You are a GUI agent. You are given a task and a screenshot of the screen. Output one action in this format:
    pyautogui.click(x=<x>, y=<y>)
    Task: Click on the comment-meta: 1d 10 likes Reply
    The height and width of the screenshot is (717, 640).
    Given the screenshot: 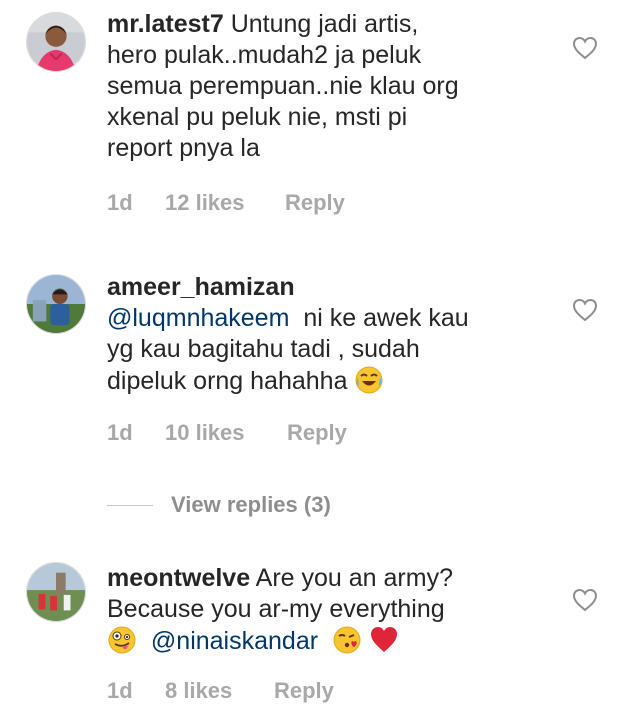 What is the action you would take?
    pyautogui.click(x=227, y=433)
    